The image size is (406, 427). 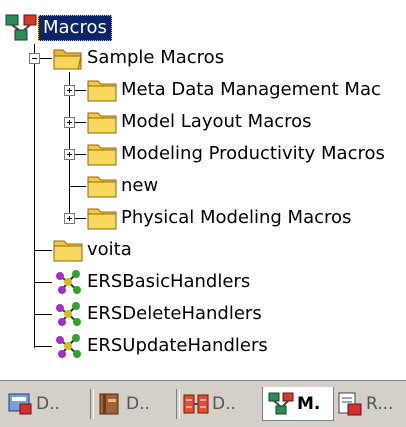 I want to click on tree-label-model-layout: Model Layout Macros, so click(x=216, y=122).